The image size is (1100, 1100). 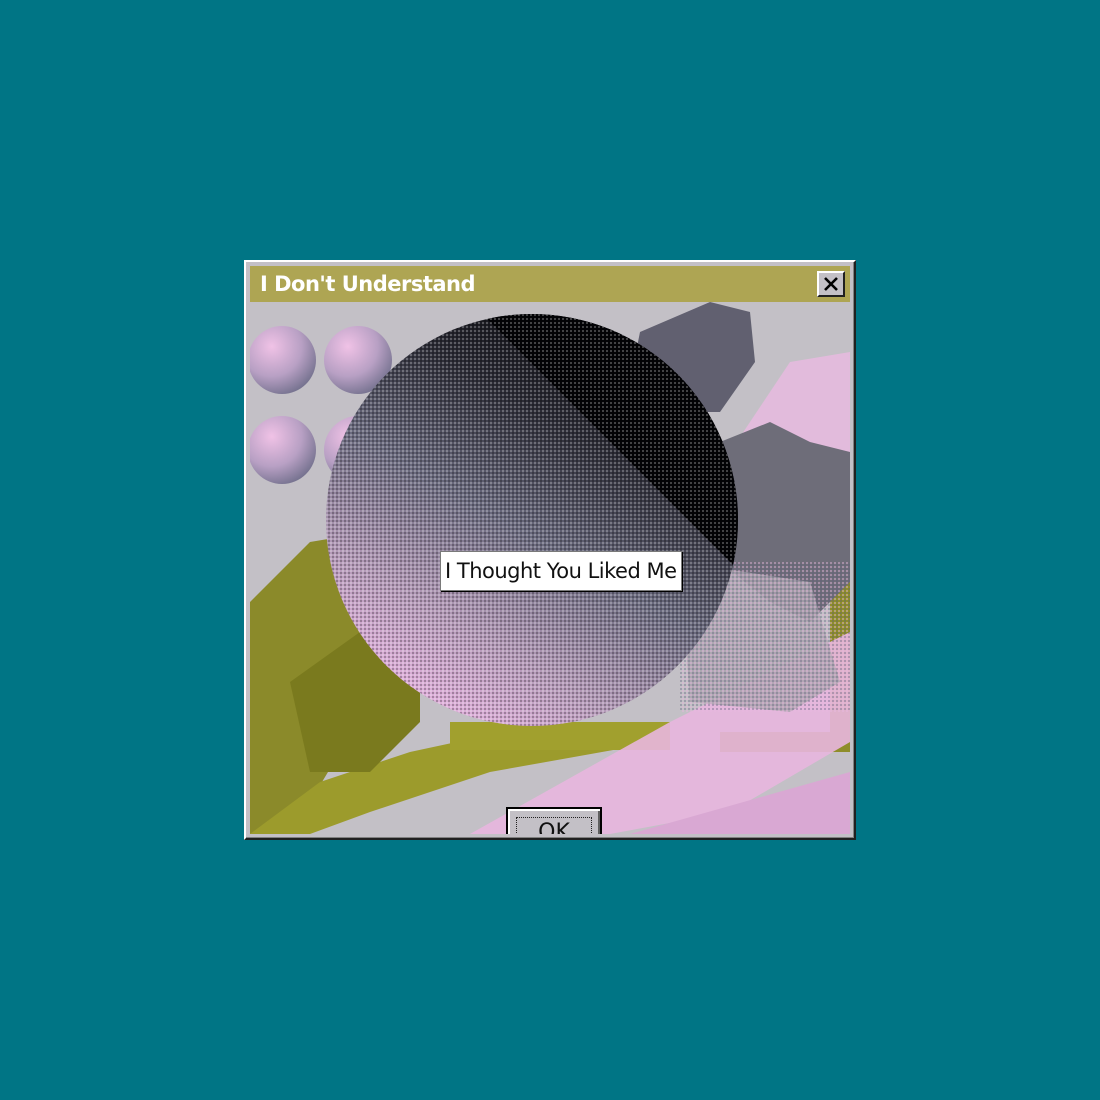 I want to click on title-bar: I Don't Understand, so click(x=550, y=284).